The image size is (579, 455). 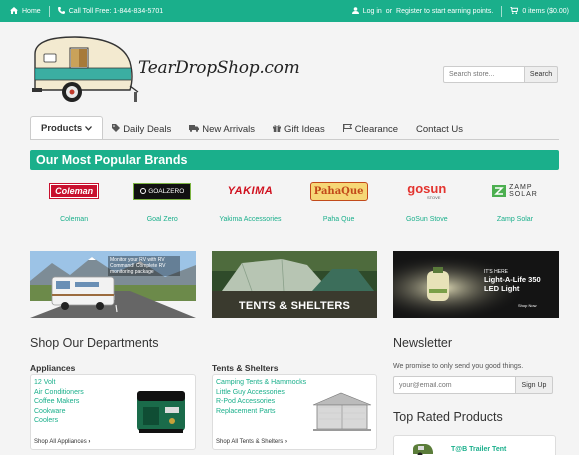 I want to click on teardrop-trailer-logo, so click(x=85, y=67).